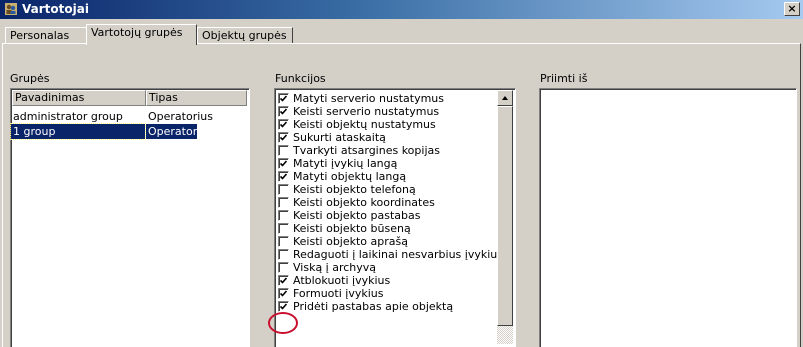 This screenshot has height=347, width=803. I want to click on column-header-name: Pavadinimas, so click(79, 98).